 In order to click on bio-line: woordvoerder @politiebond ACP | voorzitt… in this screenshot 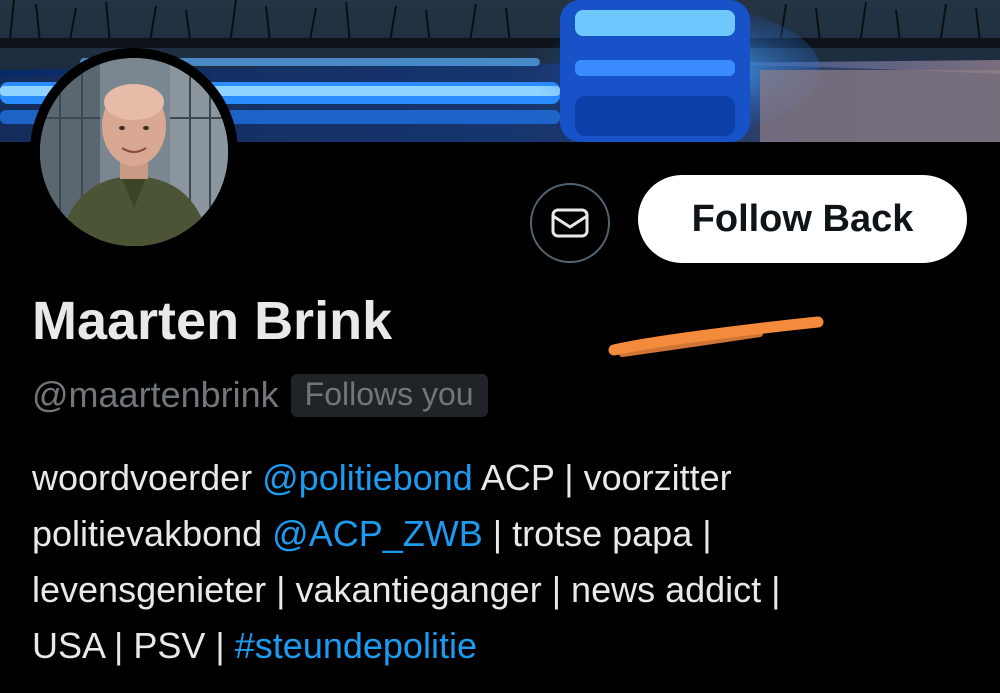, I will do `click(507, 478)`.